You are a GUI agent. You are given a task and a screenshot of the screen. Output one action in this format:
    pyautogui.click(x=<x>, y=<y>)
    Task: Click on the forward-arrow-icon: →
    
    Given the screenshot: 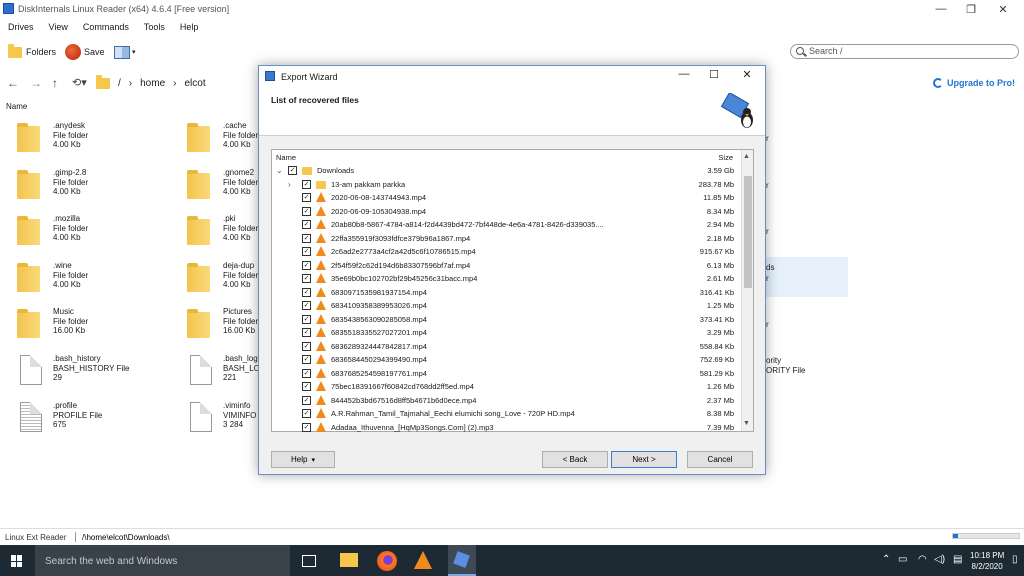 What is the action you would take?
    pyautogui.click(x=36, y=83)
    